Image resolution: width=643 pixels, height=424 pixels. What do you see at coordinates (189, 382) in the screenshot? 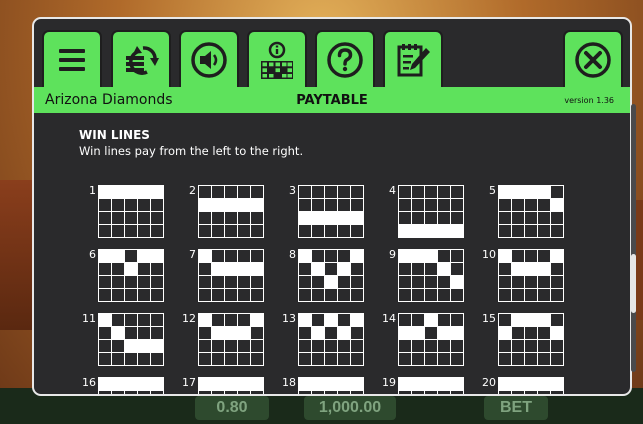
I see `win-line-number: 17` at bounding box center [189, 382].